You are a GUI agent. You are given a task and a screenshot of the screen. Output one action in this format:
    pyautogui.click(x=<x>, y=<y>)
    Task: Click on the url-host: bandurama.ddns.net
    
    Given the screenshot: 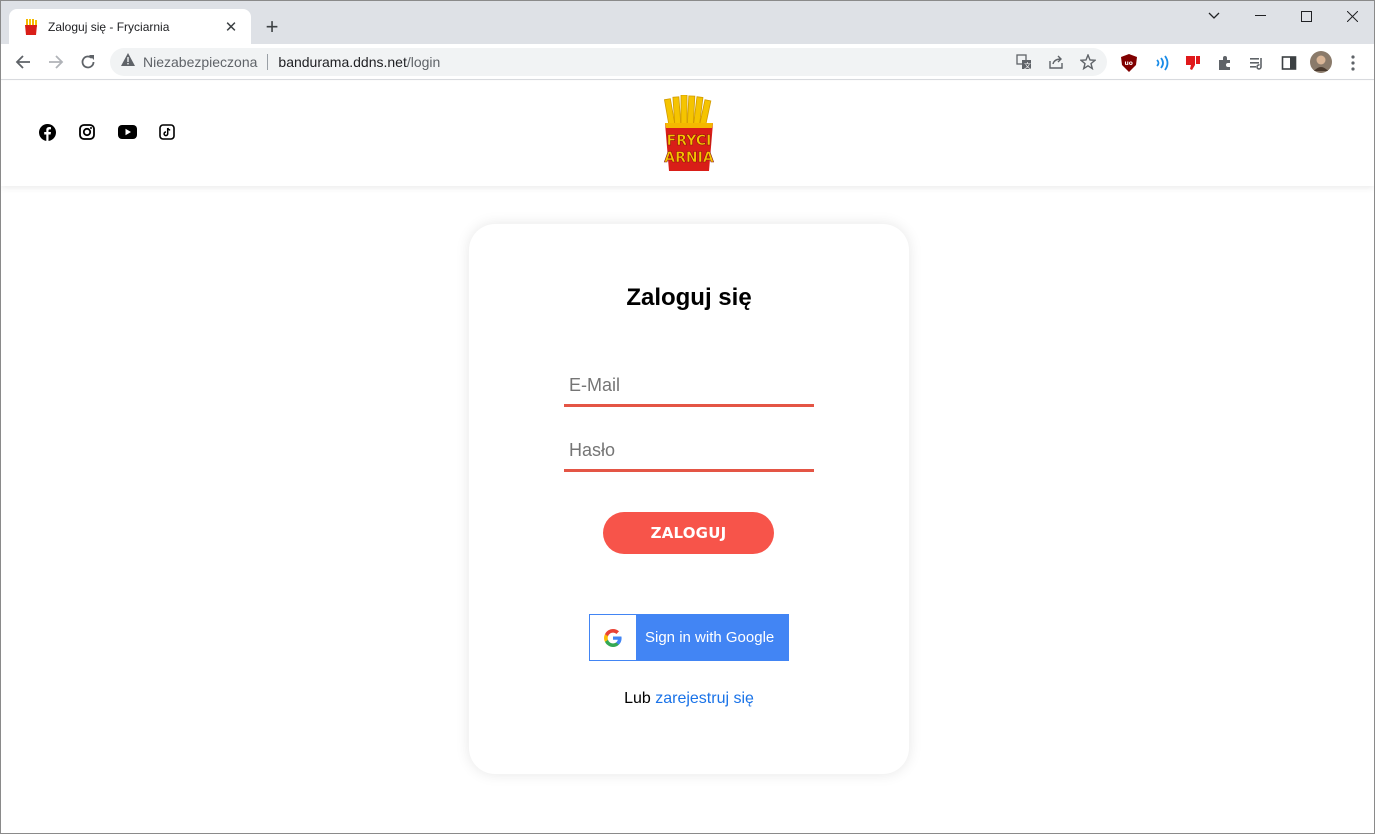 What is the action you would take?
    pyautogui.click(x=342, y=62)
    